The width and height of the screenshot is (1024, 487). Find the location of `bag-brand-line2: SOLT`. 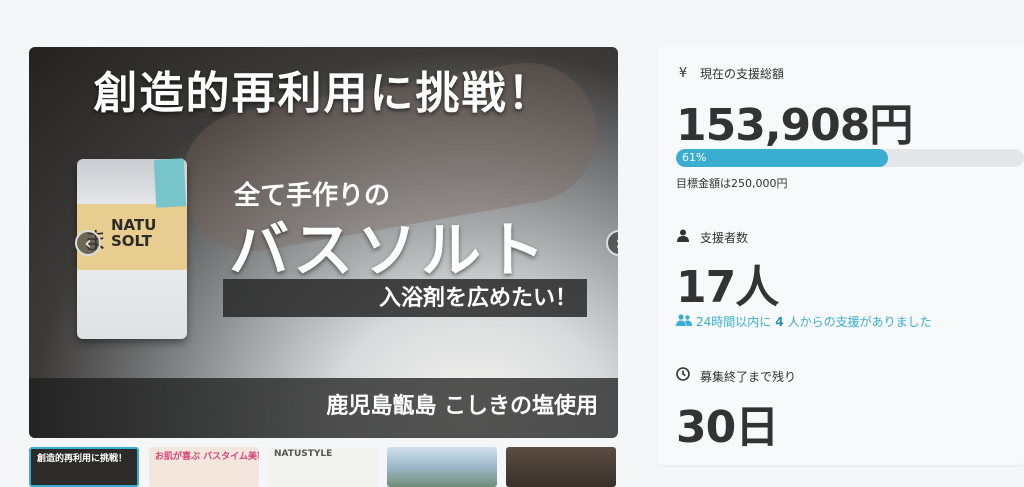

bag-brand-line2: SOLT is located at coordinates (131, 241).